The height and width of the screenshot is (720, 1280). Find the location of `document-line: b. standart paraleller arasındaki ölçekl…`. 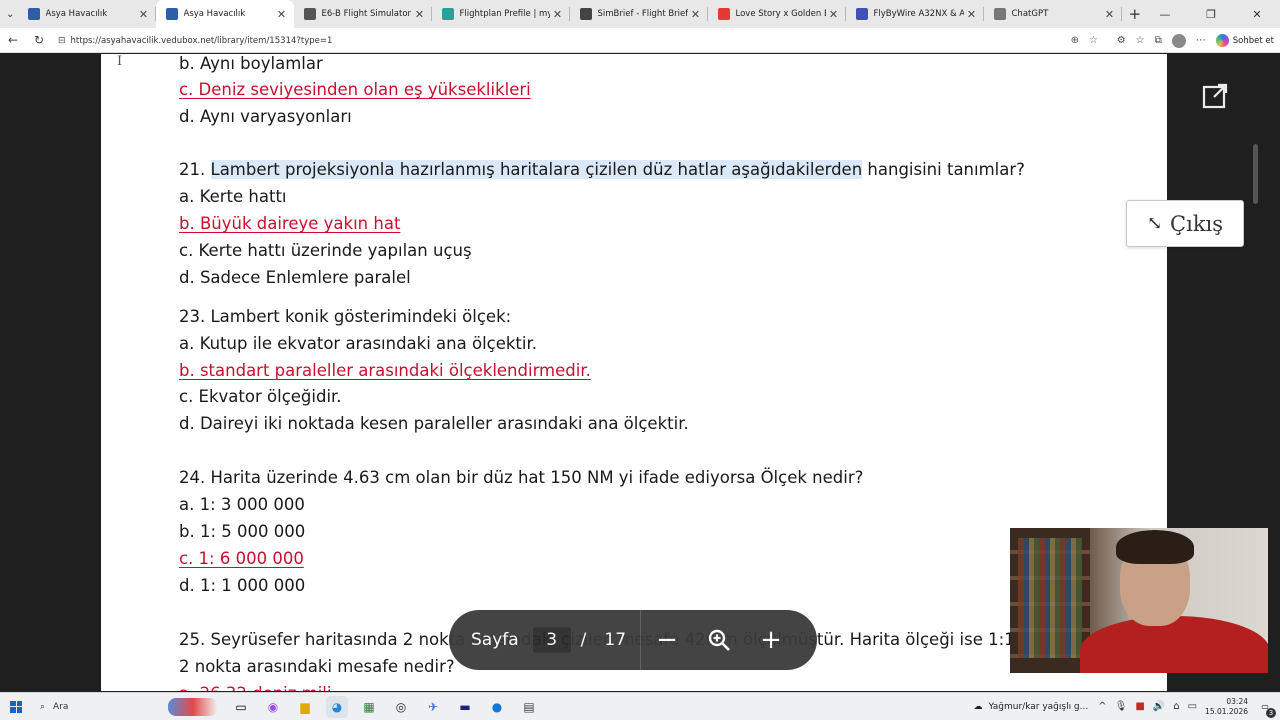

document-line: b. standart paraleller arasındaki ölçekl… is located at coordinates (385, 370).